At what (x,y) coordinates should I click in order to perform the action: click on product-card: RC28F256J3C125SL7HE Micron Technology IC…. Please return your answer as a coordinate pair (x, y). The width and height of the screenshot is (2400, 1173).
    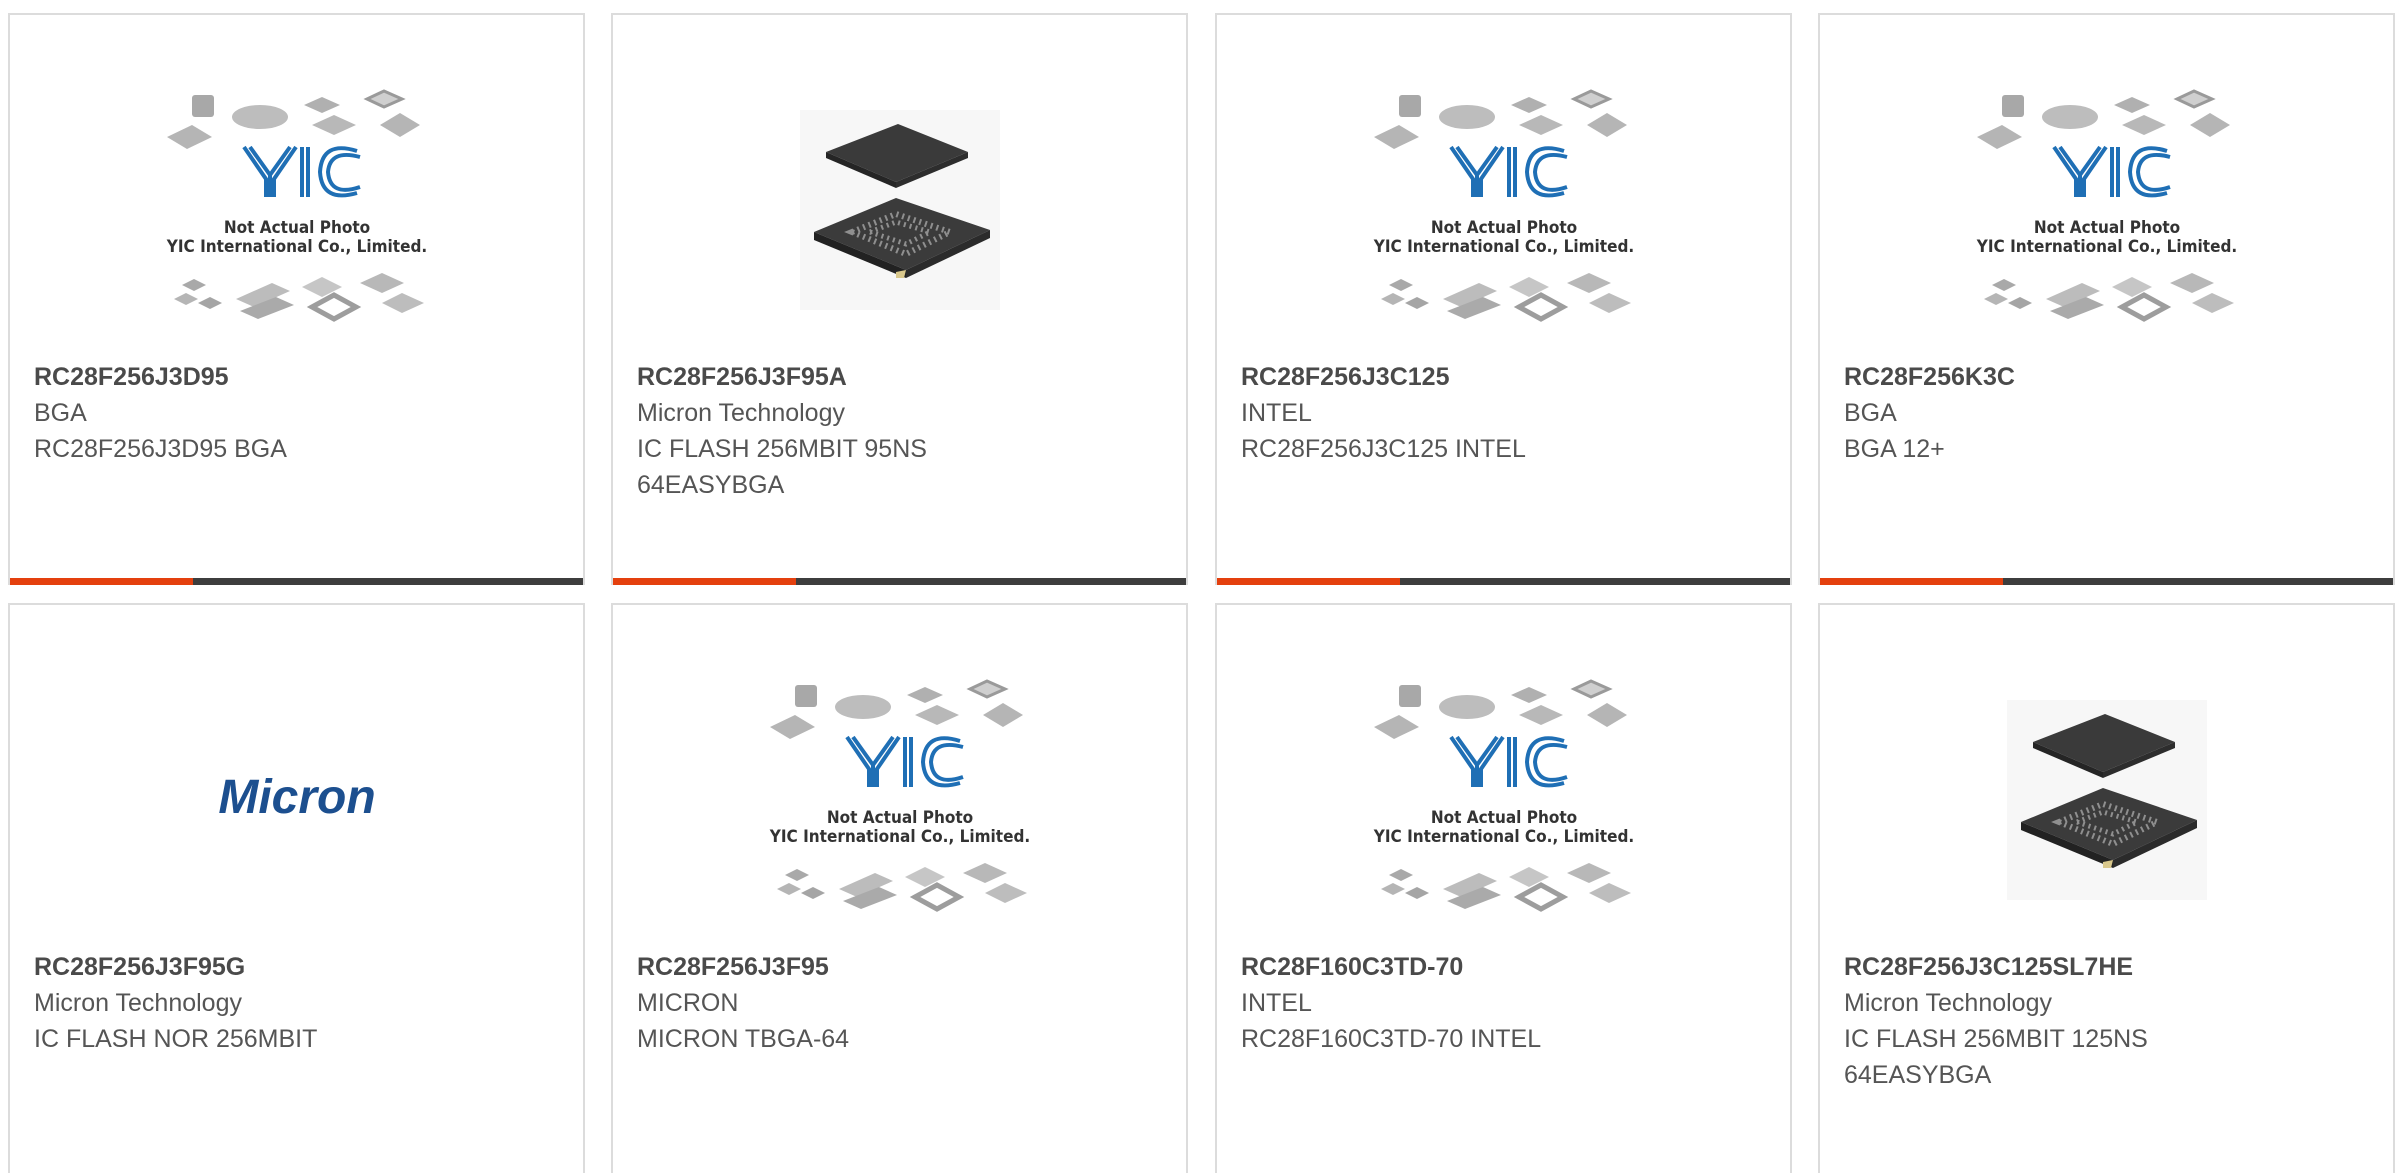
    Looking at the image, I should click on (2106, 888).